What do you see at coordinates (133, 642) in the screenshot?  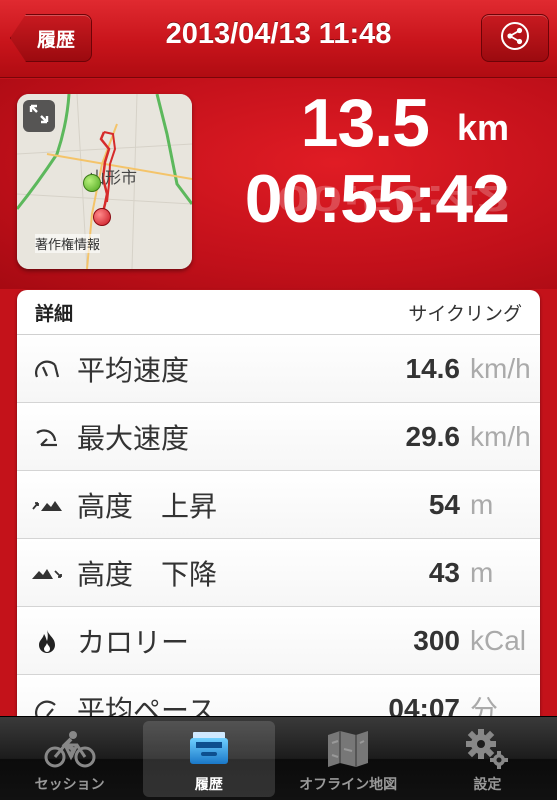 I see `detail-label: カロリー` at bounding box center [133, 642].